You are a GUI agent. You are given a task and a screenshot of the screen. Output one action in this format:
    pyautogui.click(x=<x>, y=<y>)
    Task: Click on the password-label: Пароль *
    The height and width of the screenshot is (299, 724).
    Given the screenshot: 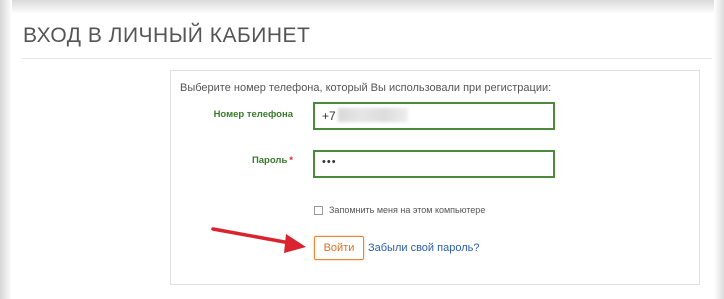 What is the action you would take?
    pyautogui.click(x=272, y=160)
    